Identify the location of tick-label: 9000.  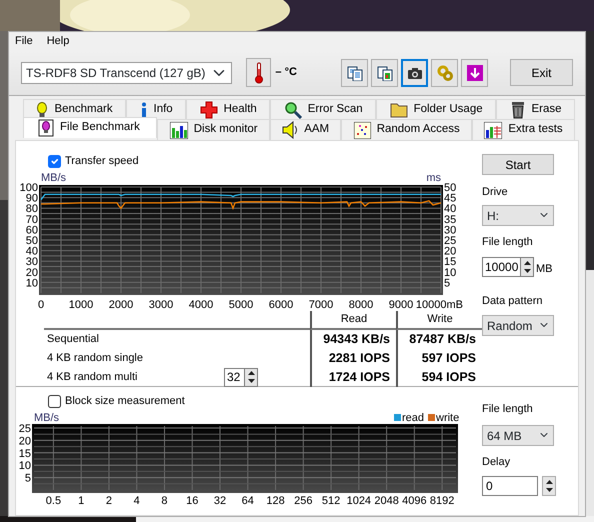
(401, 304).